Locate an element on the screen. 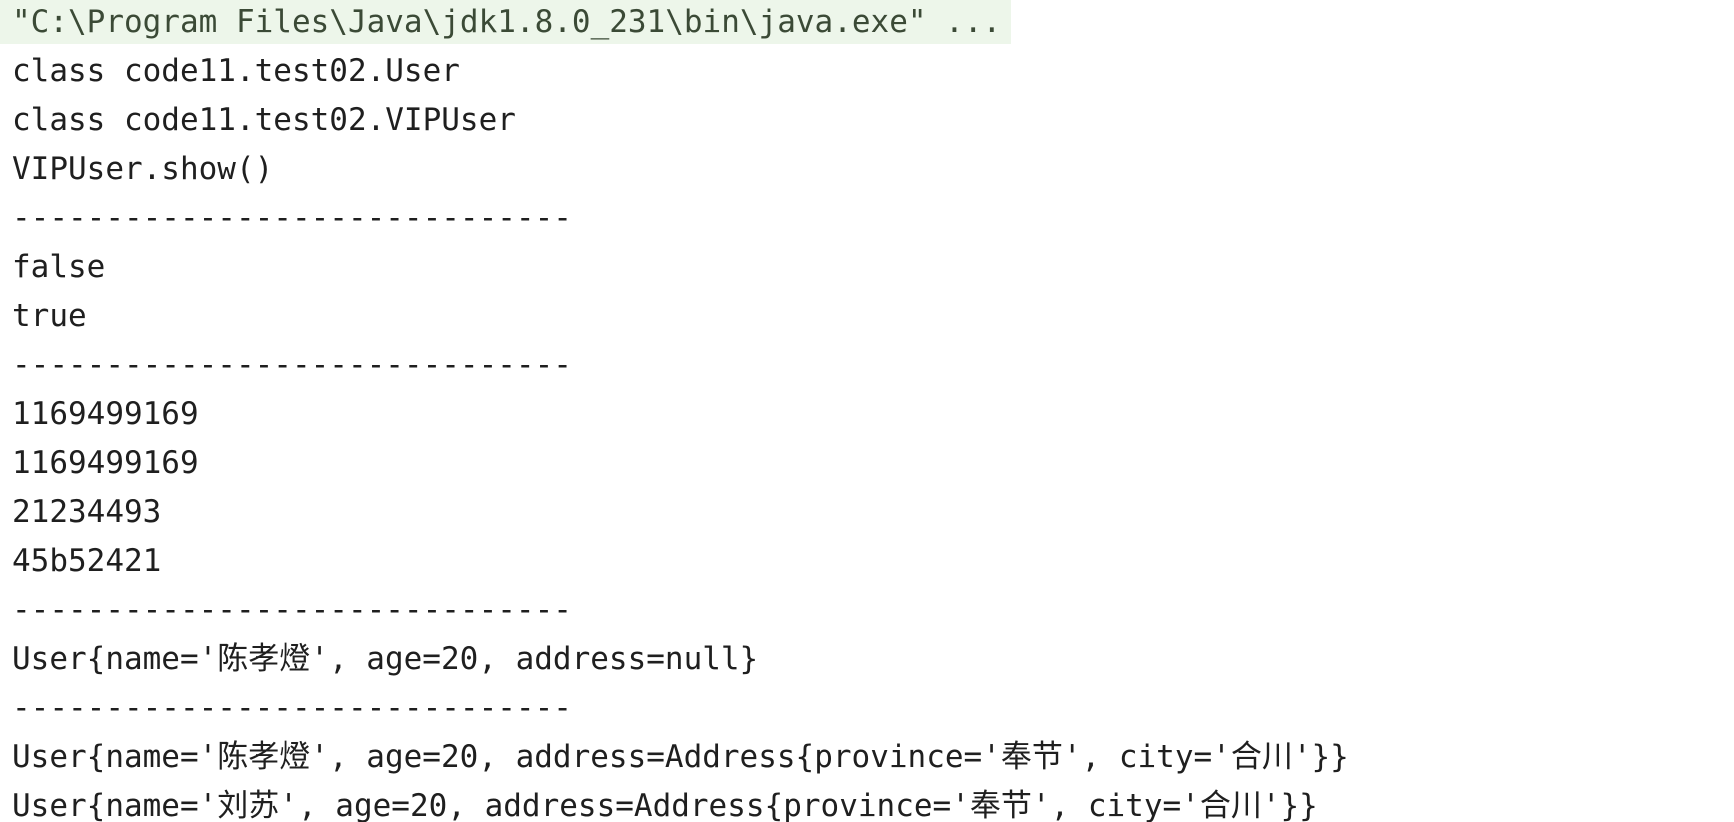 This screenshot has width=1734, height=822. output-line: false is located at coordinates (59, 267).